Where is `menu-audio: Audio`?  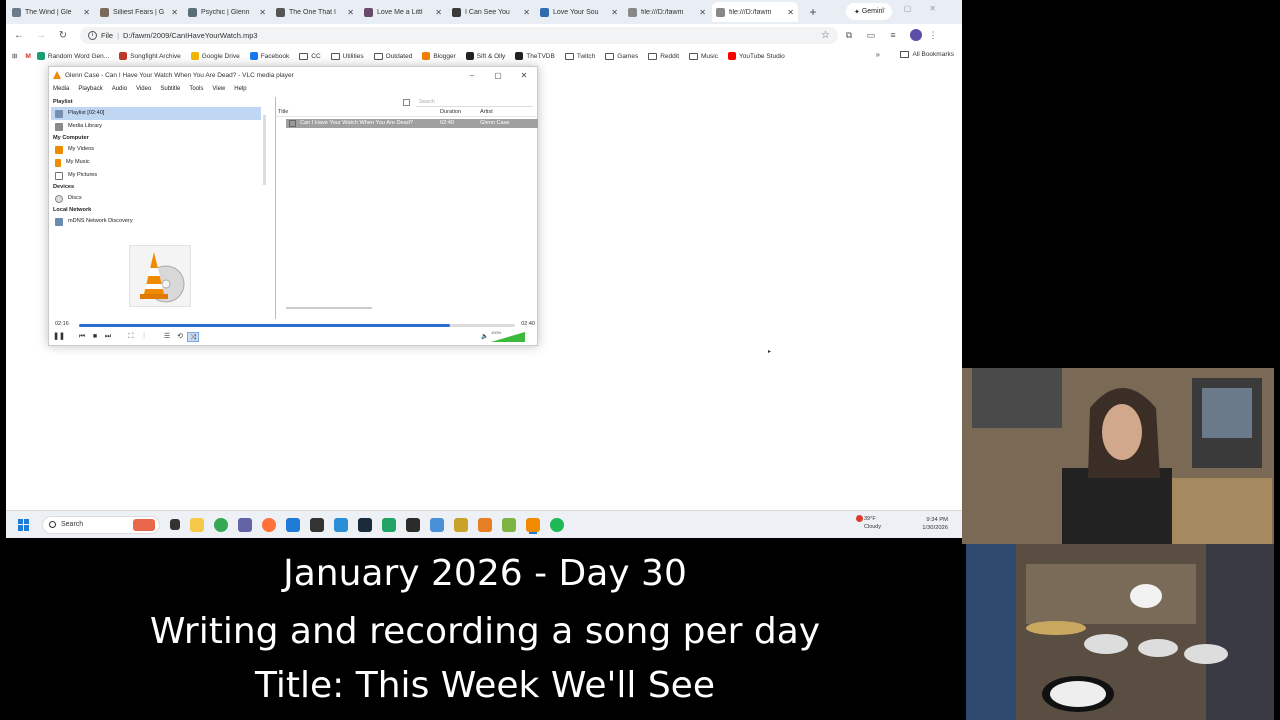
menu-audio: Audio is located at coordinates (119, 89).